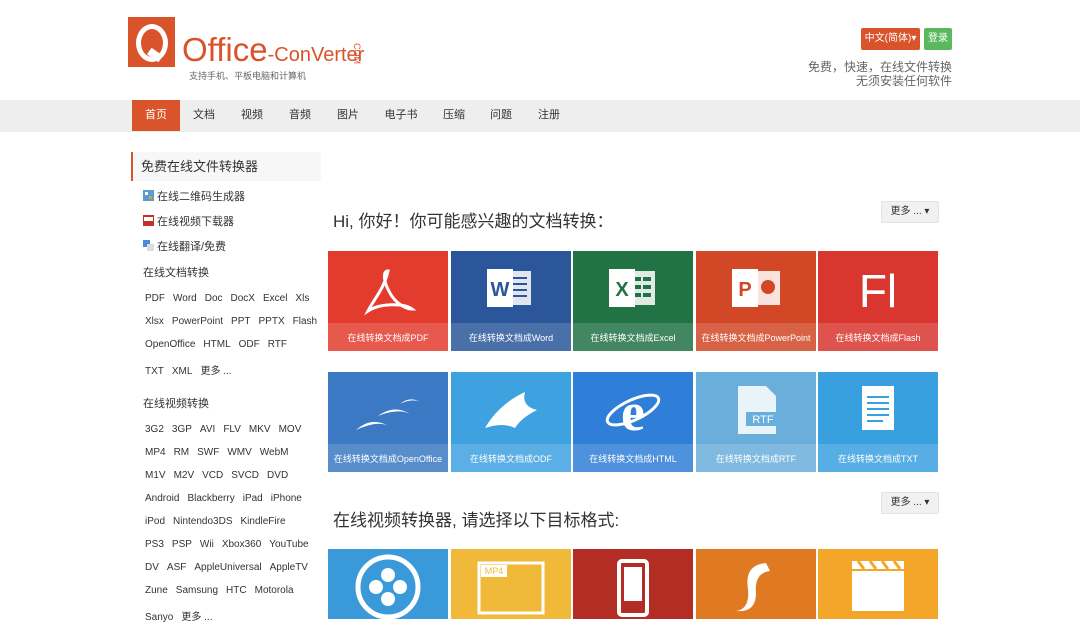 This screenshot has width=1080, height=623. What do you see at coordinates (176, 404) in the screenshot?
I see `sidebar-section-video: 在线视频转换` at bounding box center [176, 404].